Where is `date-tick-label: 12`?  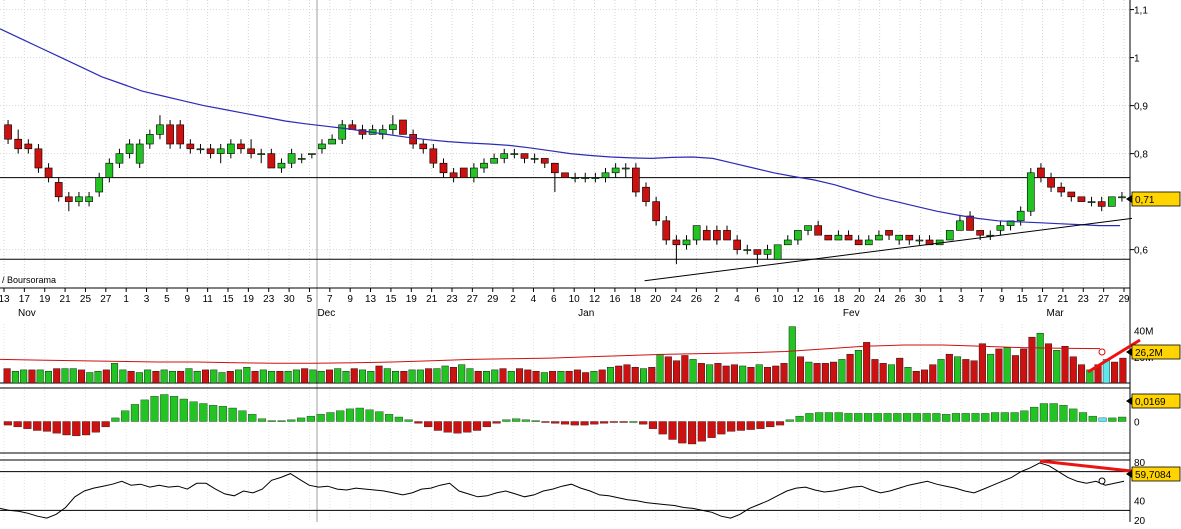 date-tick-label: 12 is located at coordinates (799, 299).